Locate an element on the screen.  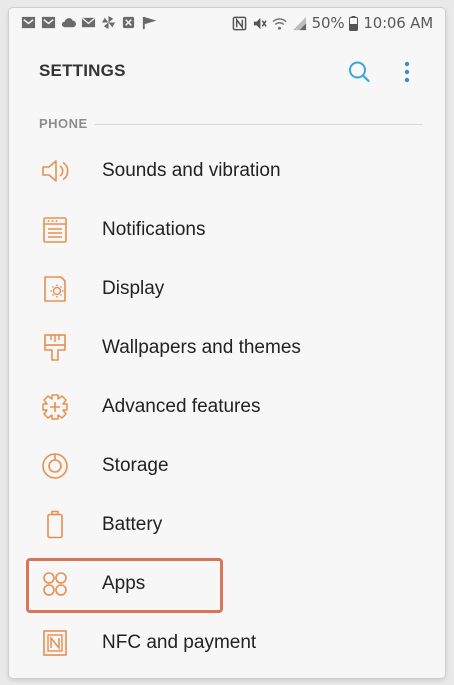
nfc-icon is located at coordinates (239, 23).